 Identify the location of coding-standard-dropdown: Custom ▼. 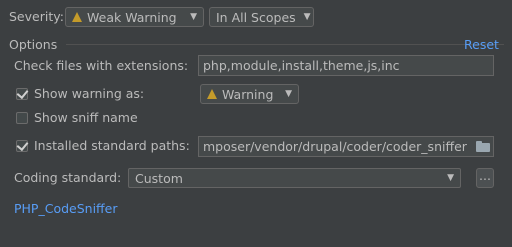
(294, 178).